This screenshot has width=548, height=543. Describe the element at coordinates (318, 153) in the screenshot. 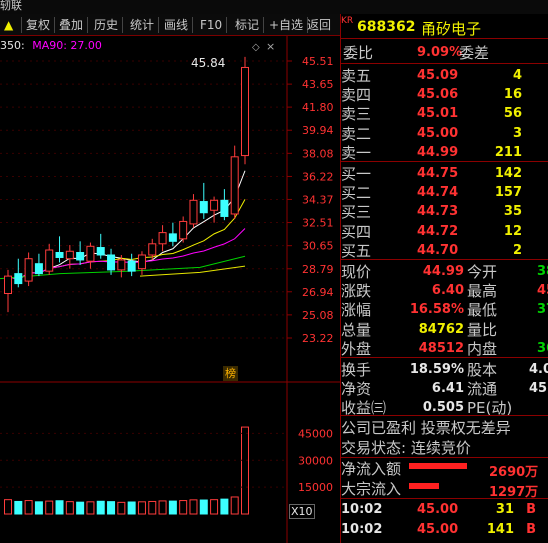

I see `price-tick-label: 38.08` at that location.